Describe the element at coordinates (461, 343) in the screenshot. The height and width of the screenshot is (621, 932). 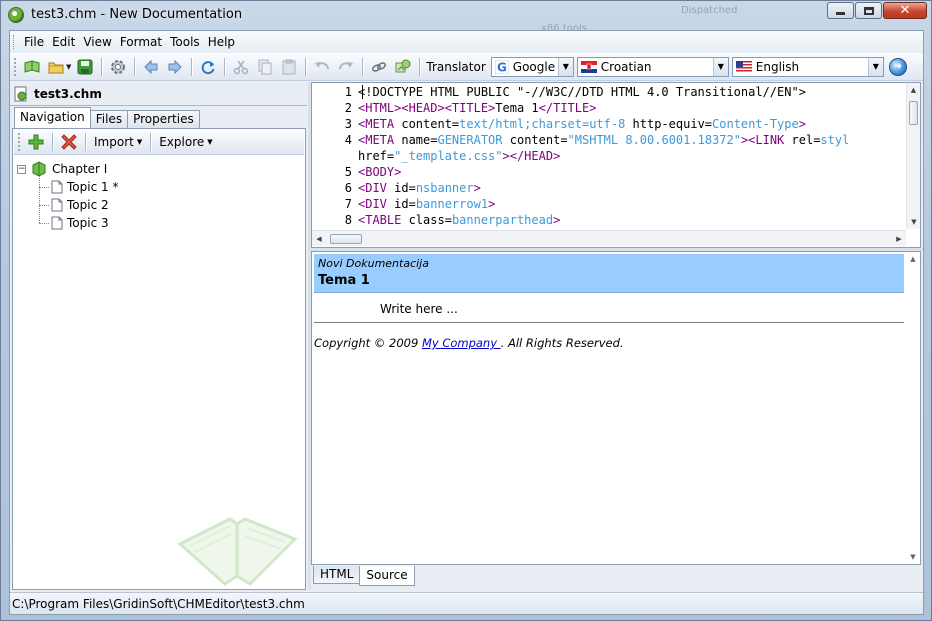
I see `company-link: My Company` at that location.